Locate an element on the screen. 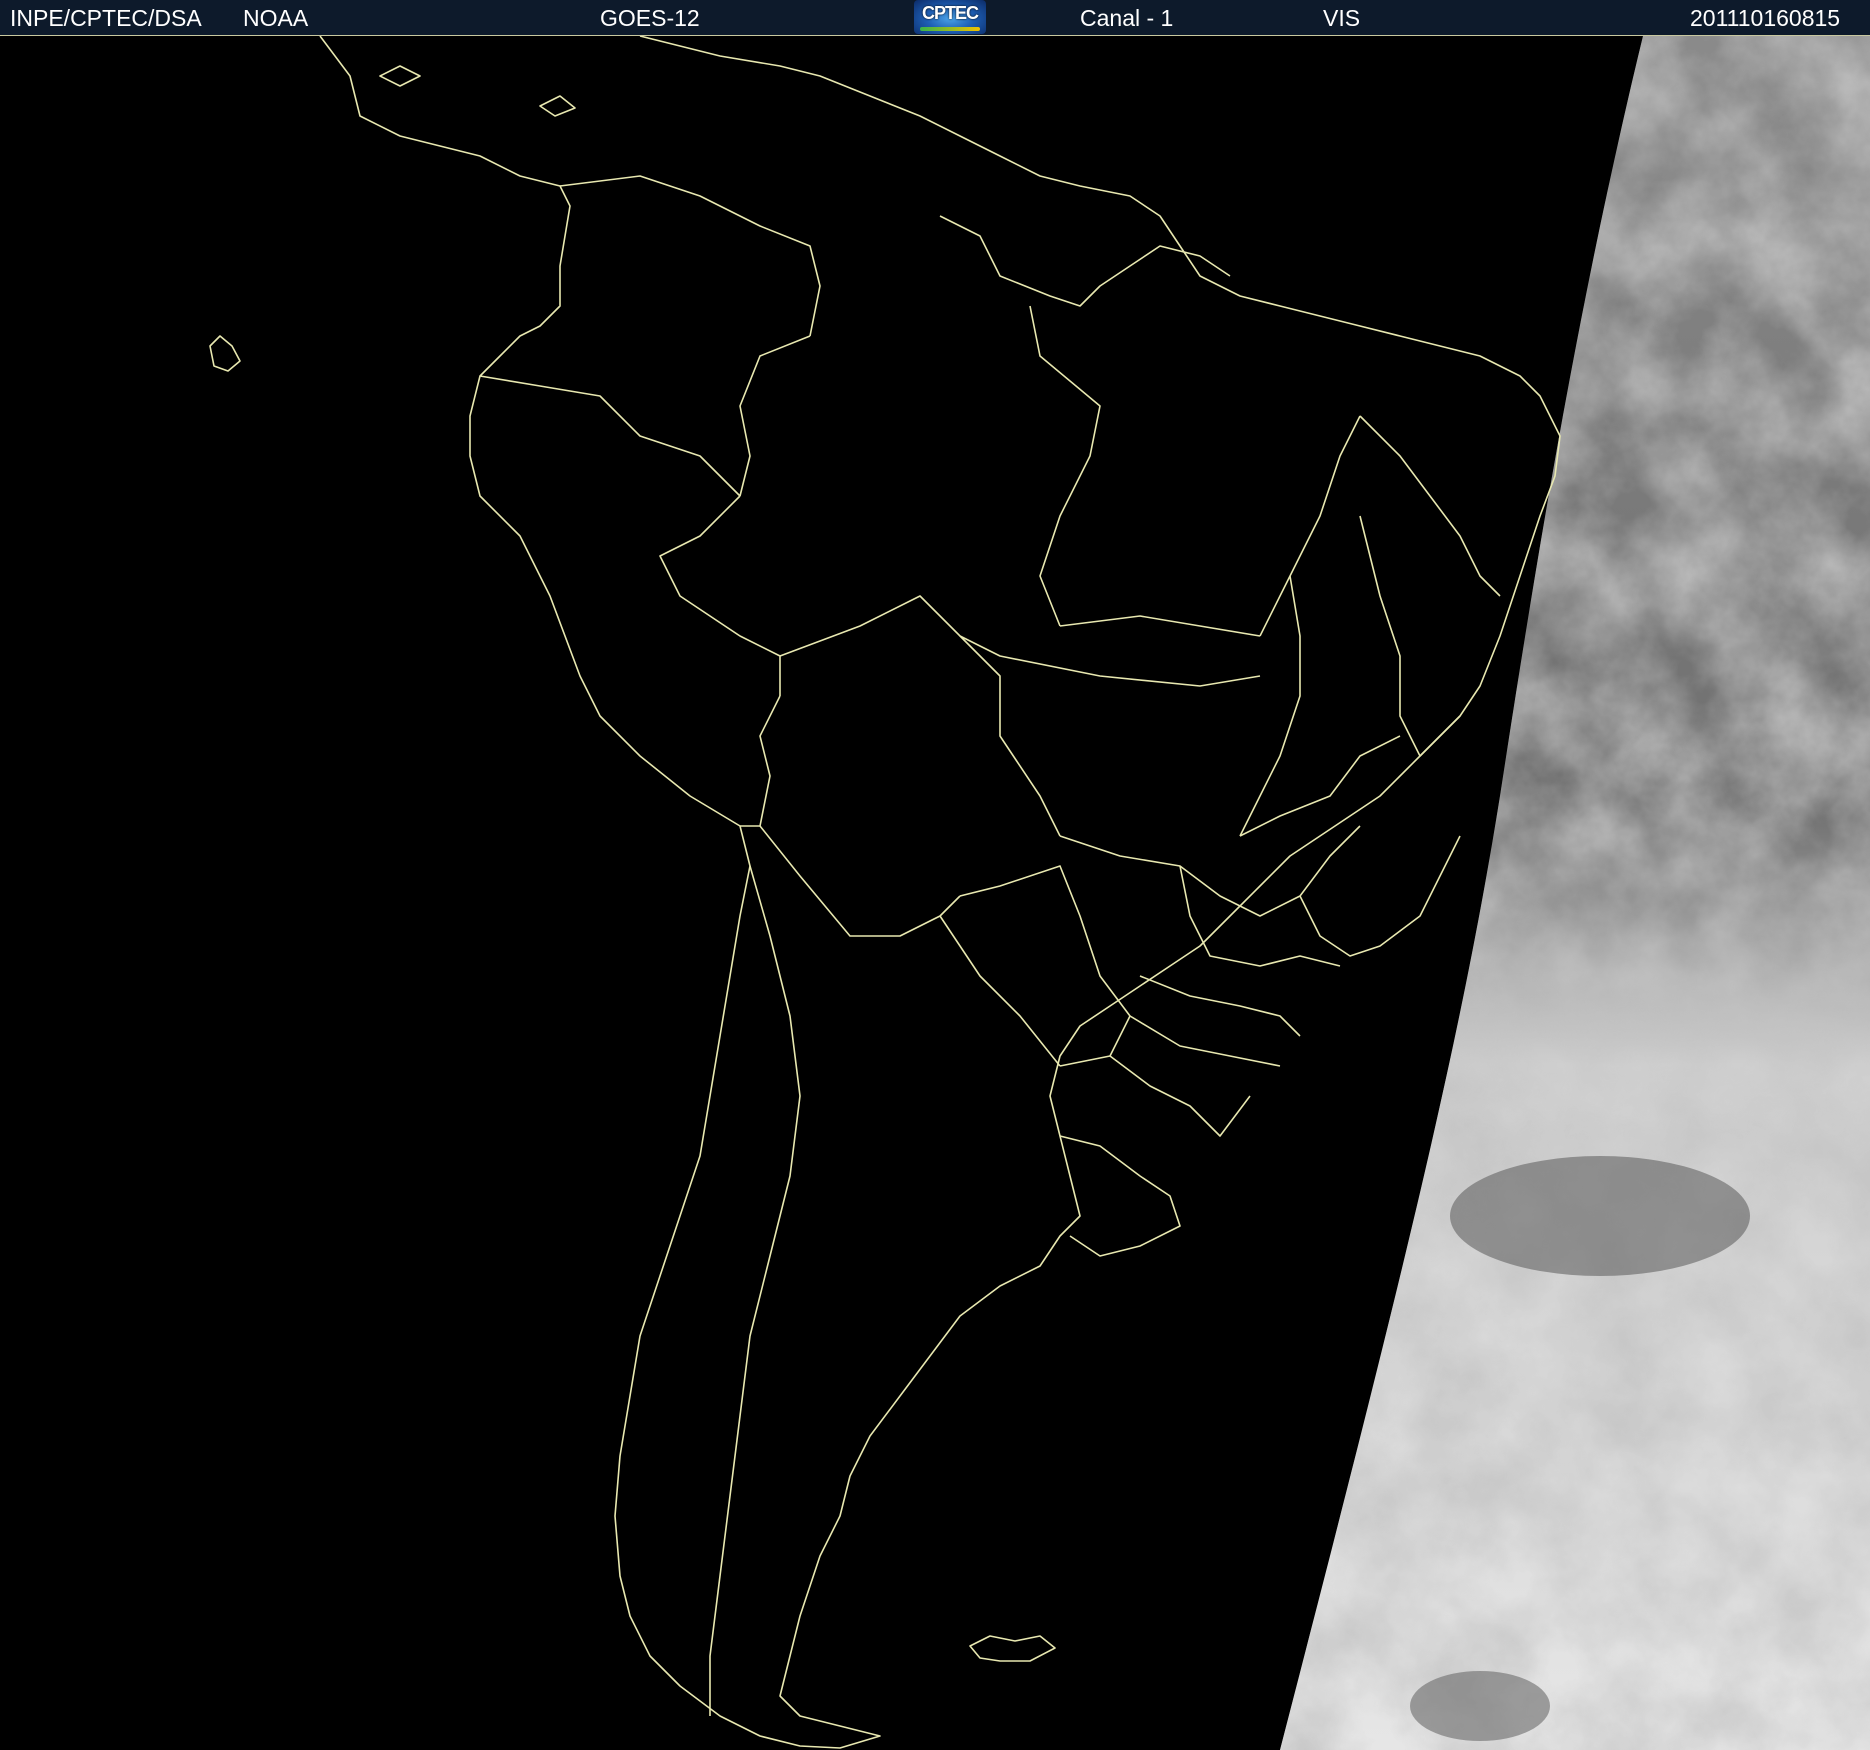  cloud-swirl-dark-south is located at coordinates (1480, 1706).